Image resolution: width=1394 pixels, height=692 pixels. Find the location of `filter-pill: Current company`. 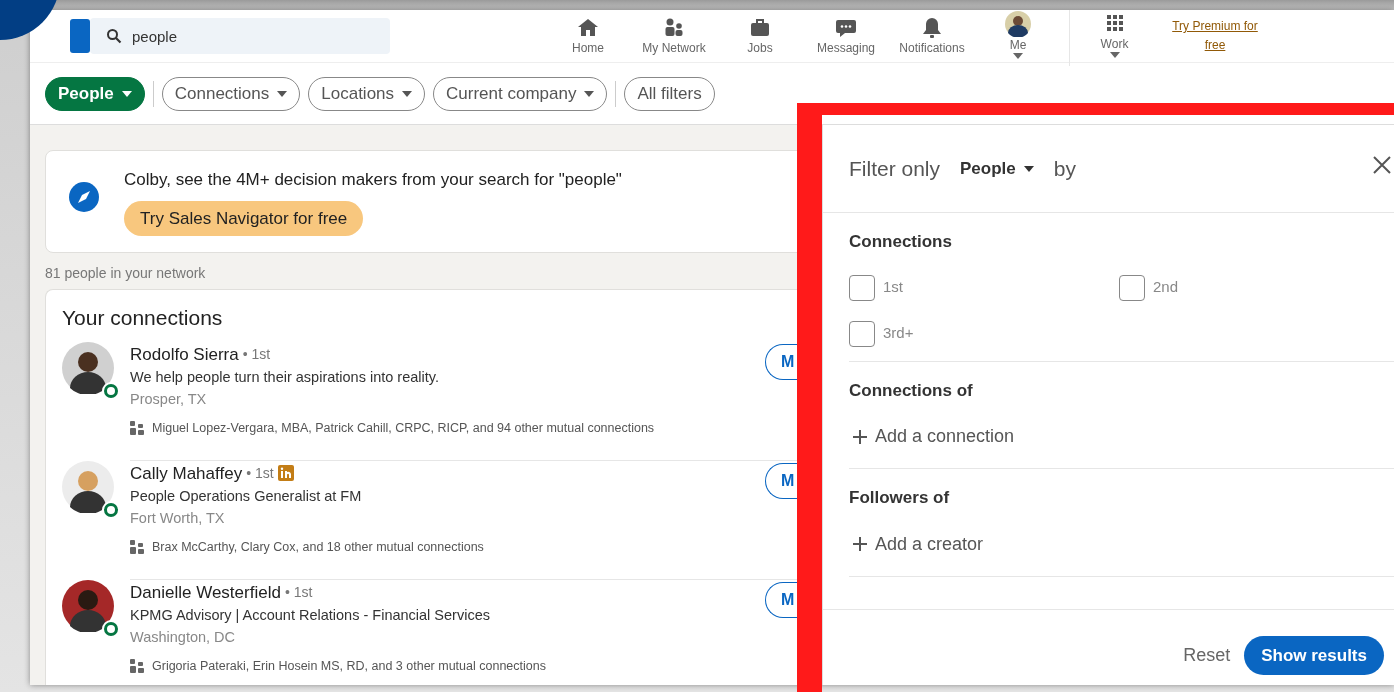

filter-pill: Current company is located at coordinates (520, 93).